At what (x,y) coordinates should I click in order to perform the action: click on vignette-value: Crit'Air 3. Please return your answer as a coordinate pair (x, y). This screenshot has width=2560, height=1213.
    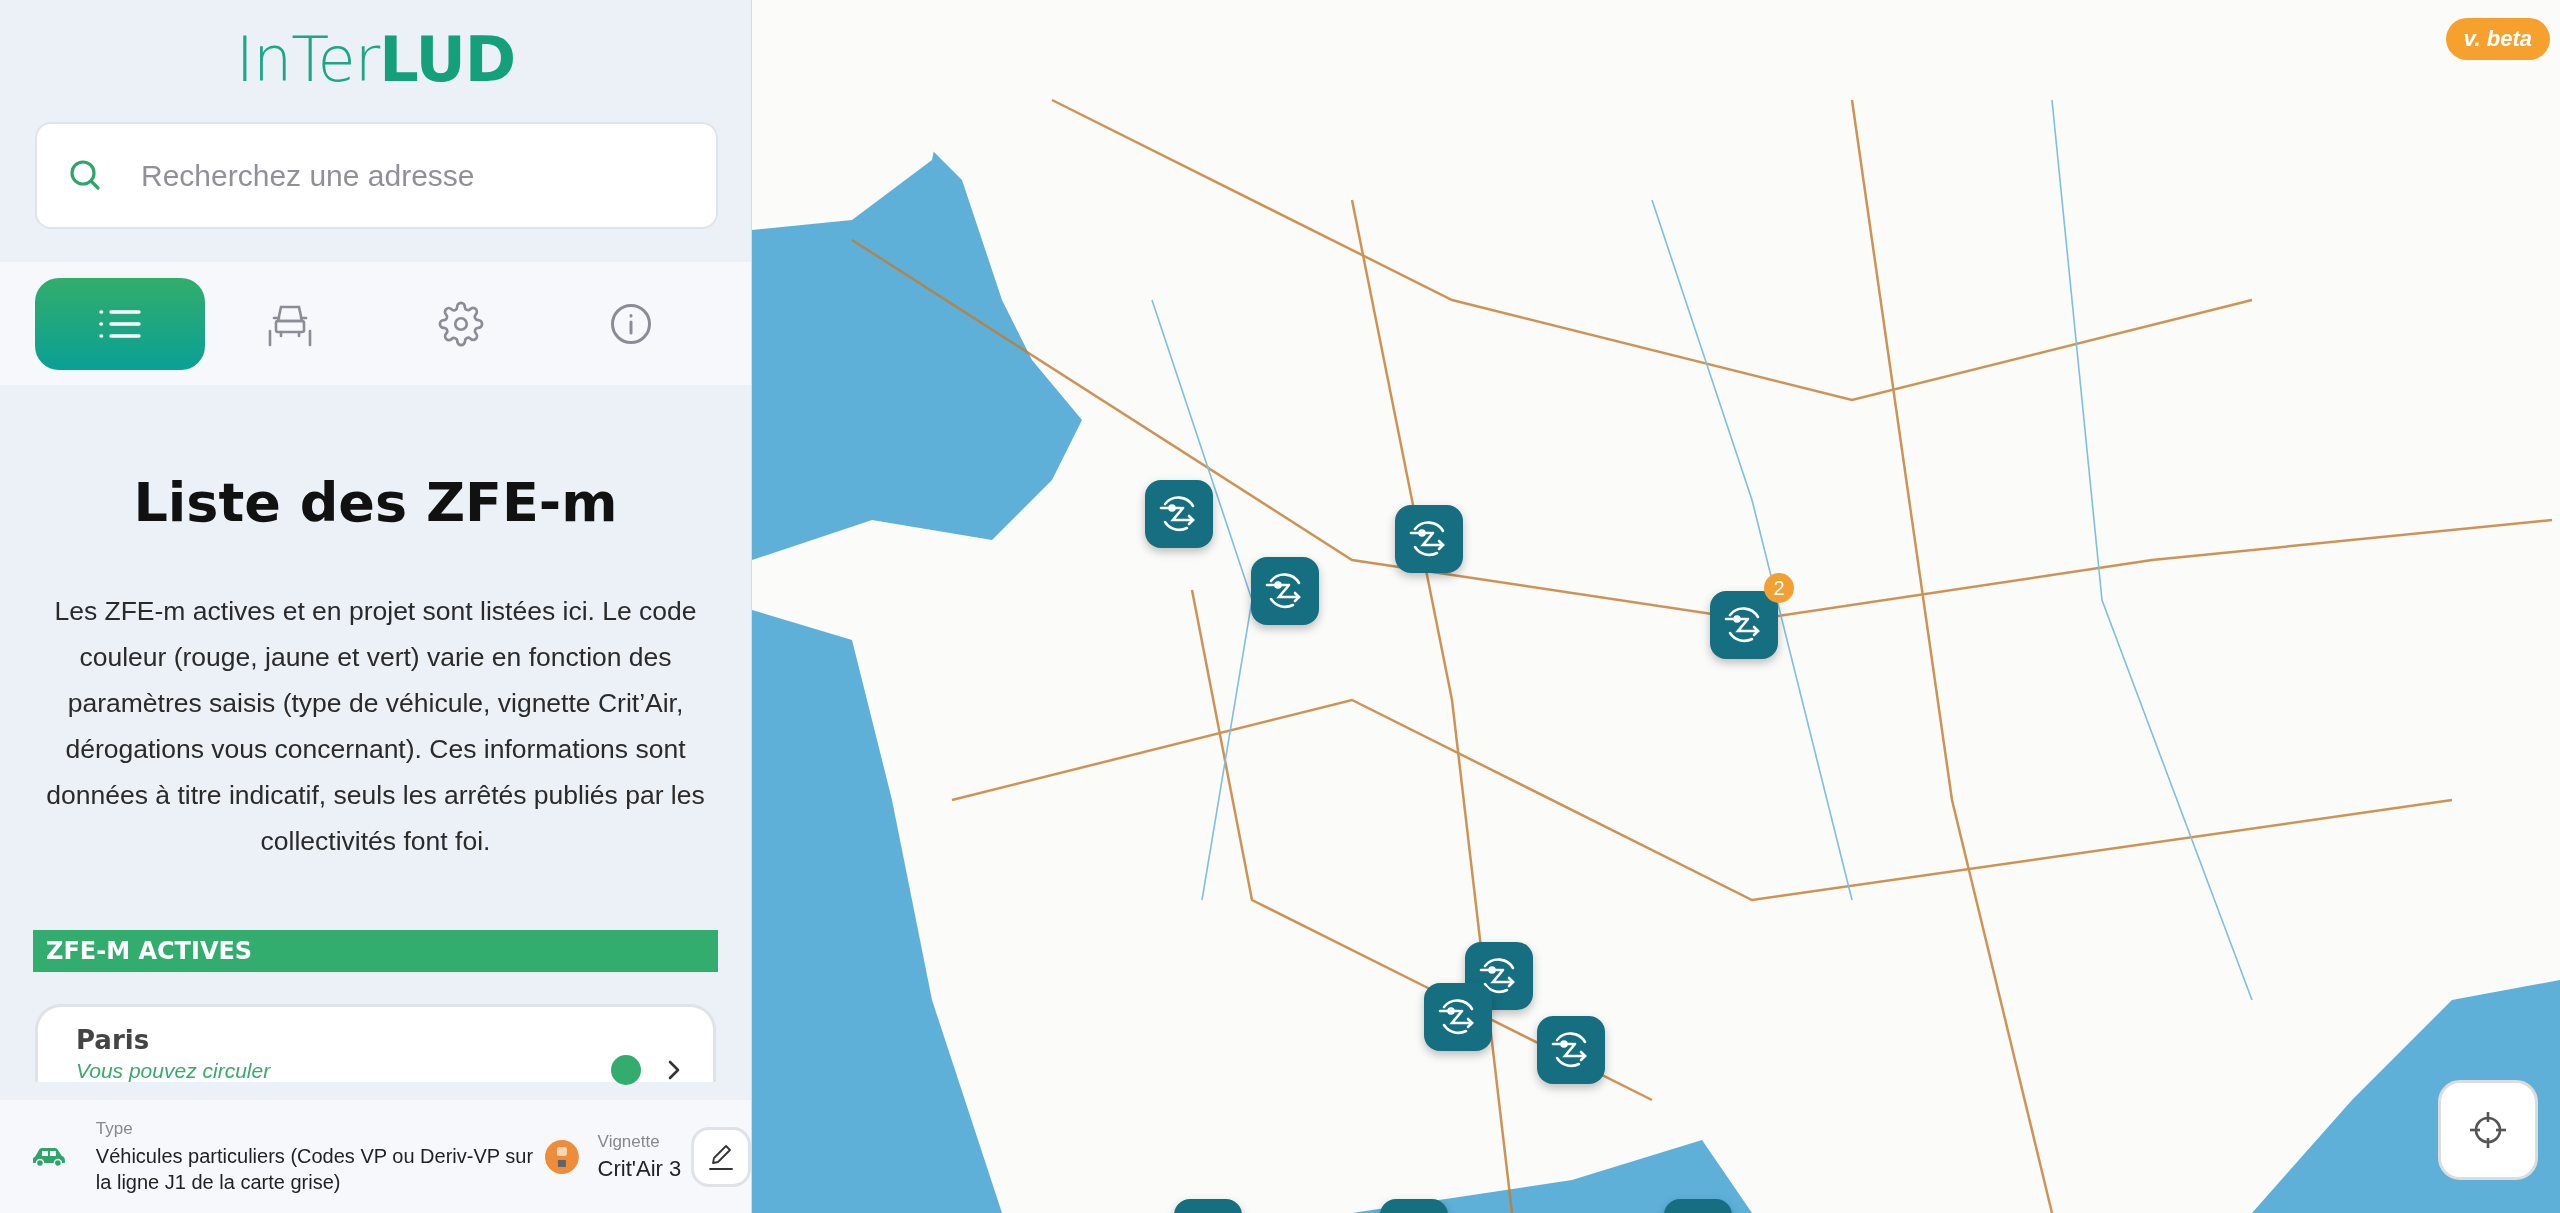
    Looking at the image, I should click on (640, 1168).